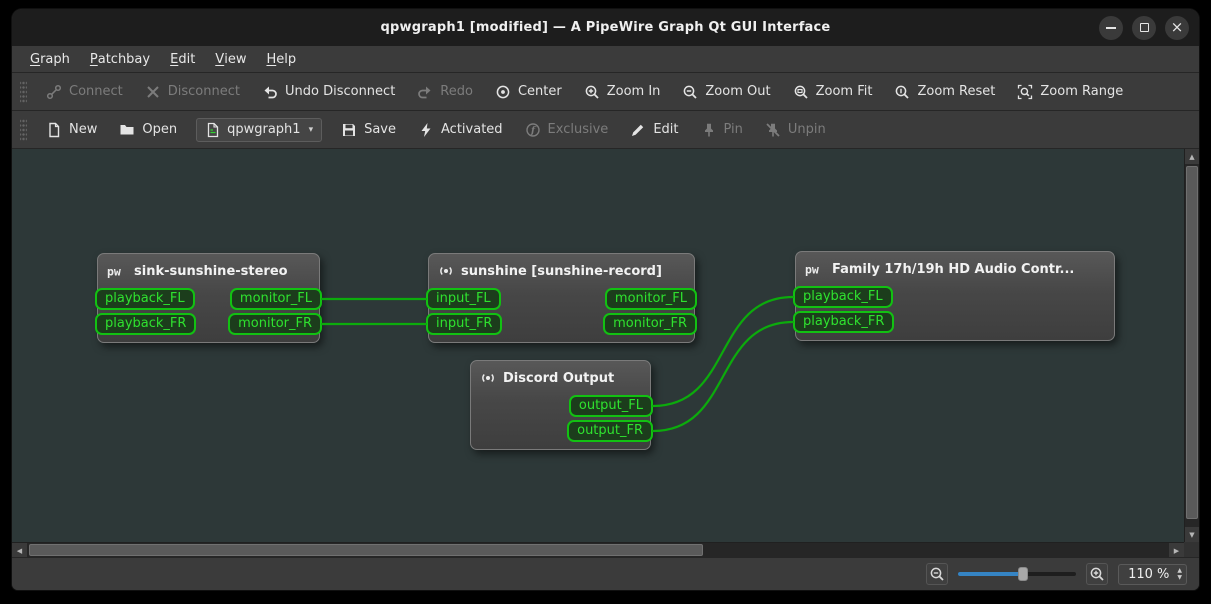 This screenshot has width=1211, height=604. I want to click on zoom-in-button, so click(1097, 574).